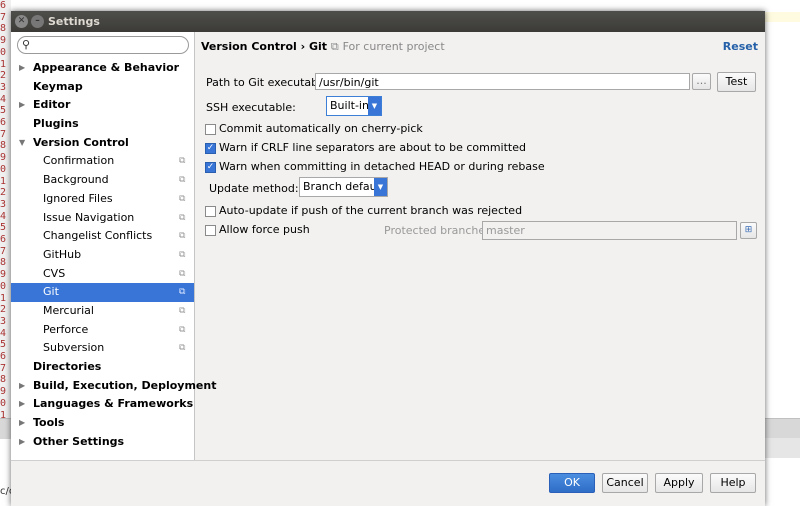 The height and width of the screenshot is (506, 800). I want to click on tree-item-ignored-files: Ignored Files ⧉, so click(102, 199).